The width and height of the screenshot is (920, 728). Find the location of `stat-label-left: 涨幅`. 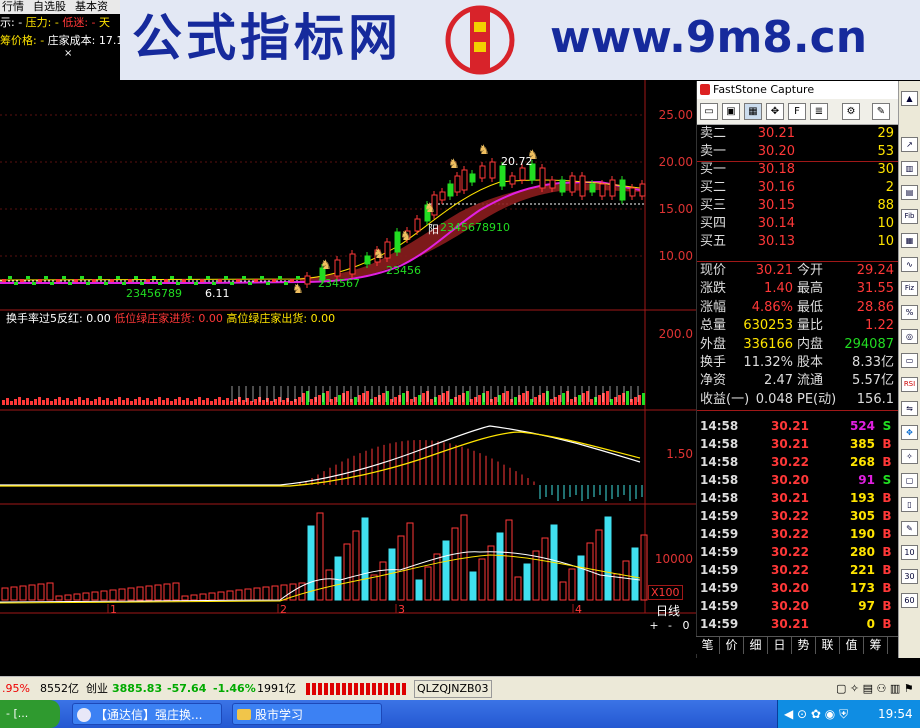

stat-label-left: 涨幅 is located at coordinates (713, 307).